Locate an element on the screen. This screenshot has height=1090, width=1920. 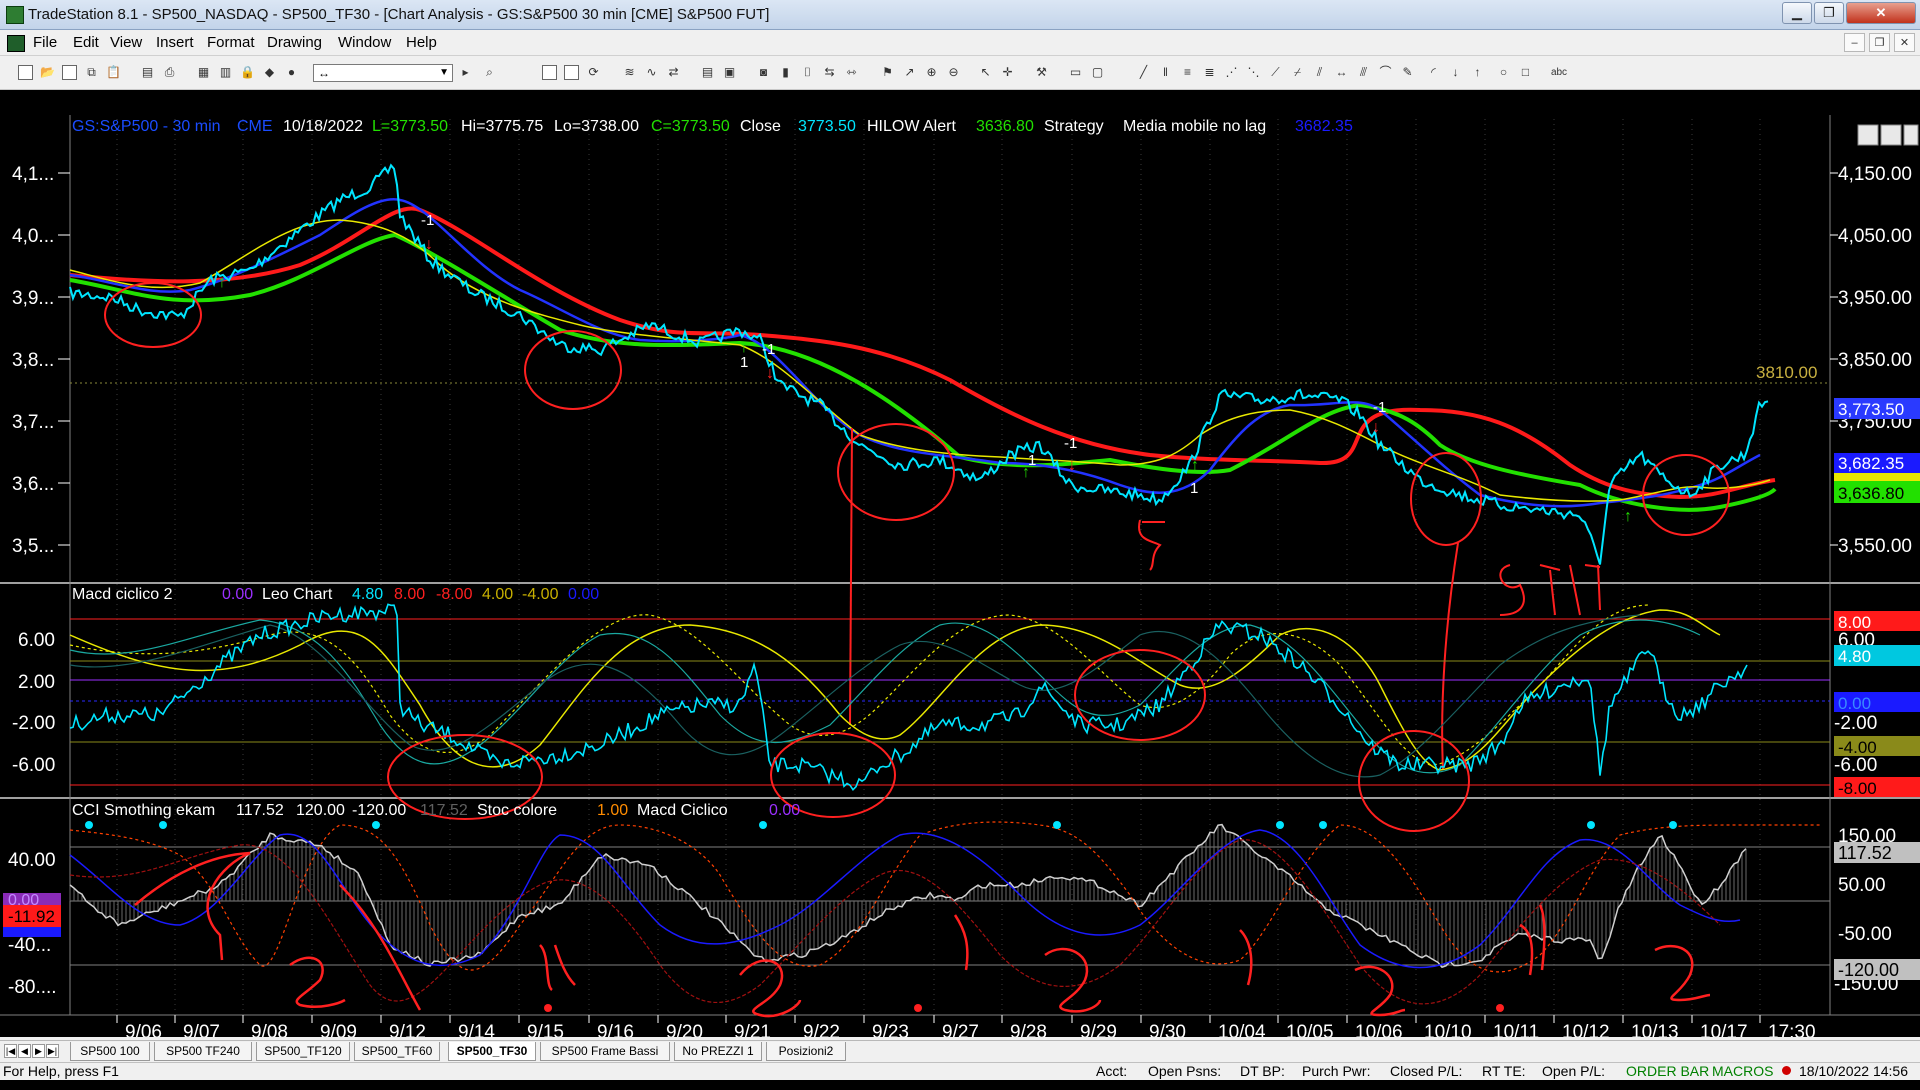
bar-spacing-icon: ≋ is located at coordinates (629, 72).